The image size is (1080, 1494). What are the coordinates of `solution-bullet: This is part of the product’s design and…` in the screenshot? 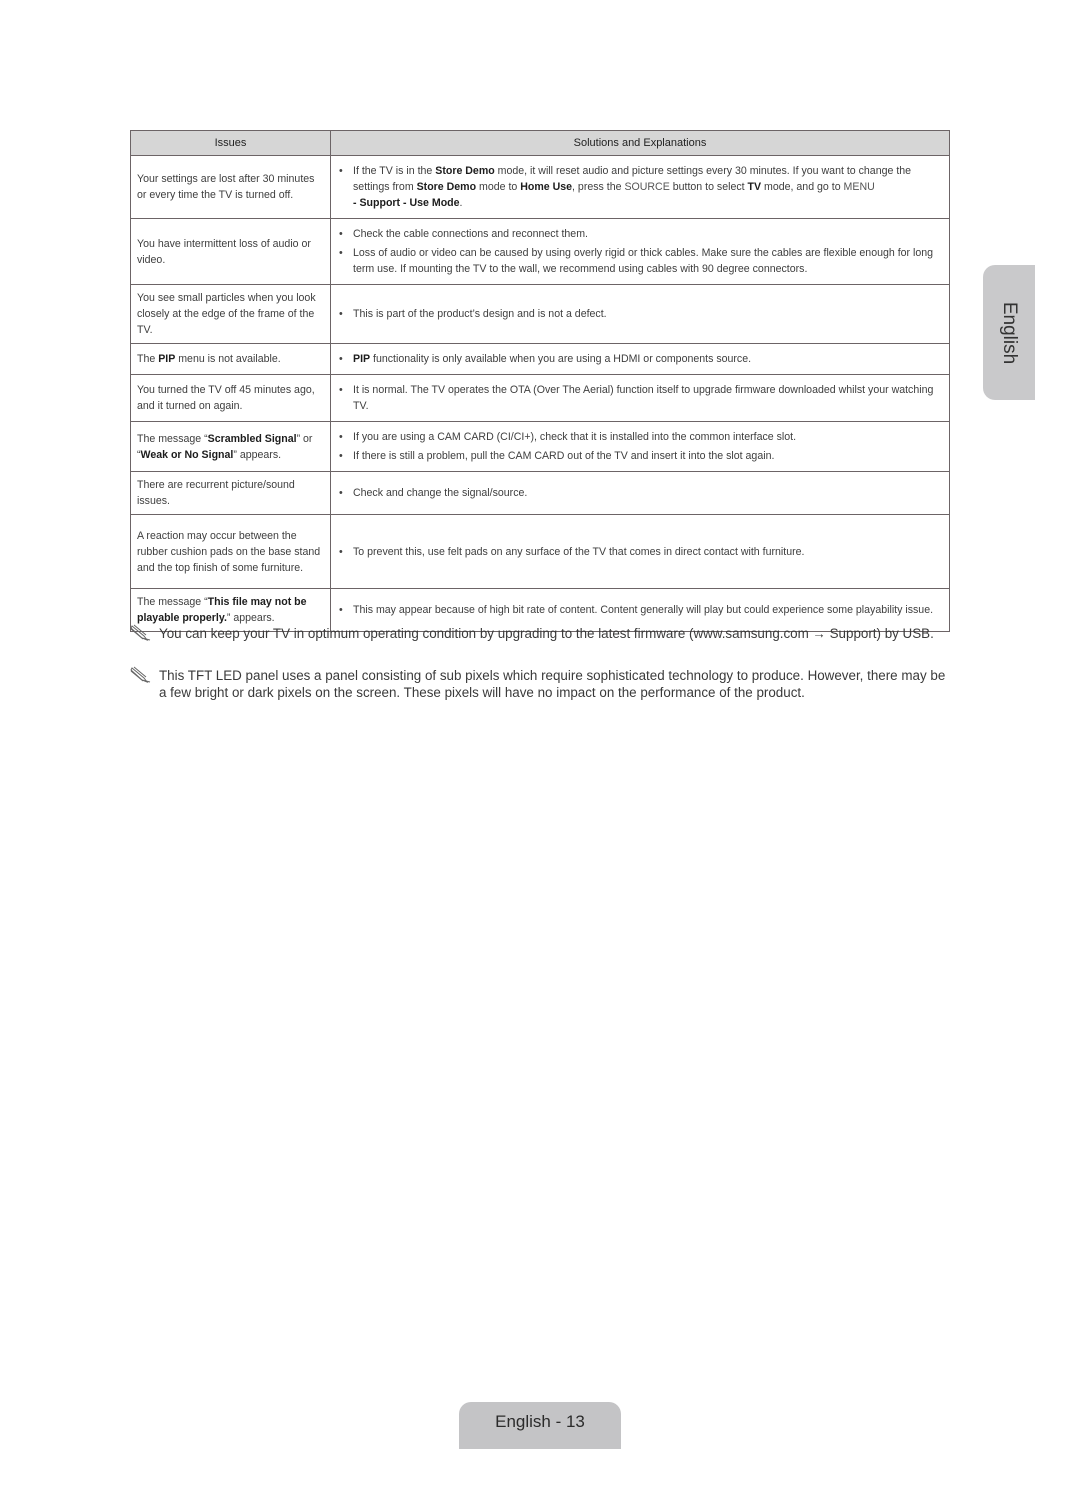 It's located at (640, 314).